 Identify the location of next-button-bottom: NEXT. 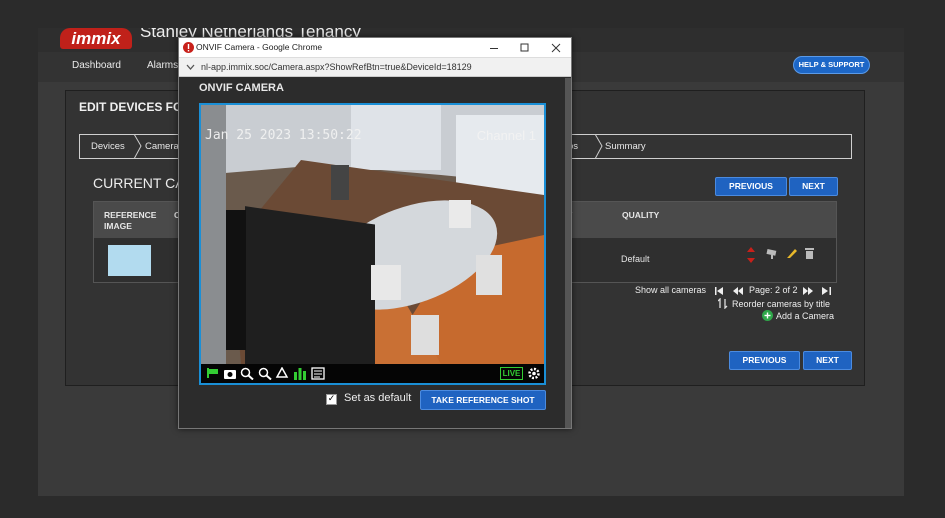
(827, 360).